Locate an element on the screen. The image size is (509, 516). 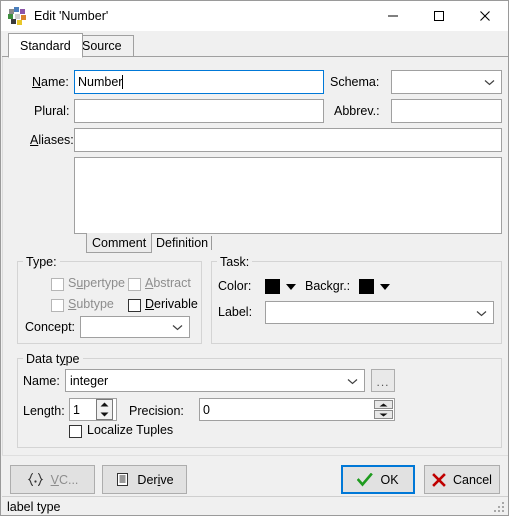
red-x-icon is located at coordinates (439, 479).